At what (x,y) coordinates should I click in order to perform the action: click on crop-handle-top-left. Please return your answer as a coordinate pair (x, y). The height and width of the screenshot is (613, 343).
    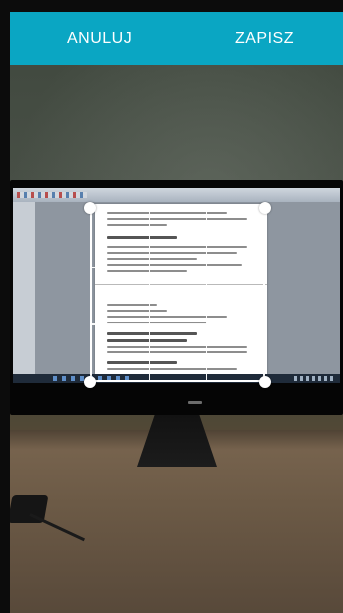
    Looking at the image, I should click on (90, 208).